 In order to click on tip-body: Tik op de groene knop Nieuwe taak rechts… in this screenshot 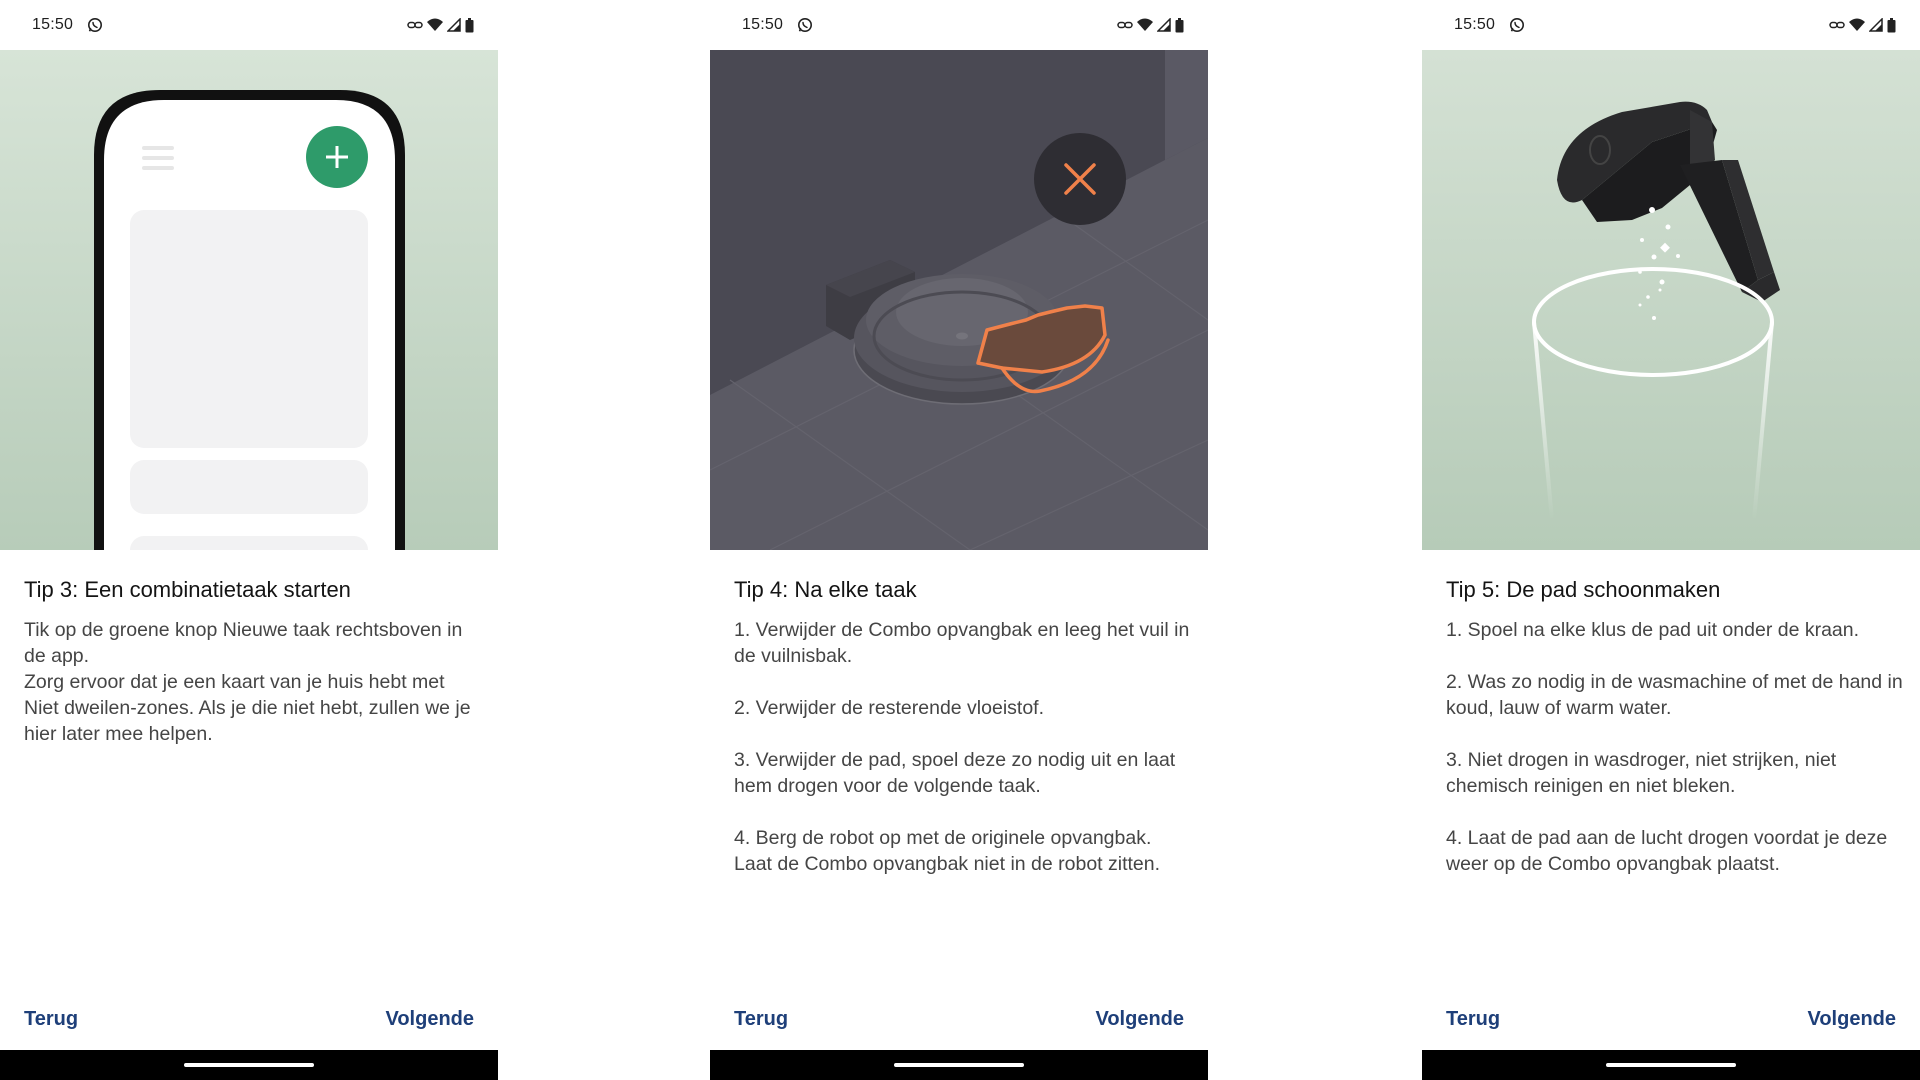, I will do `click(254, 682)`.